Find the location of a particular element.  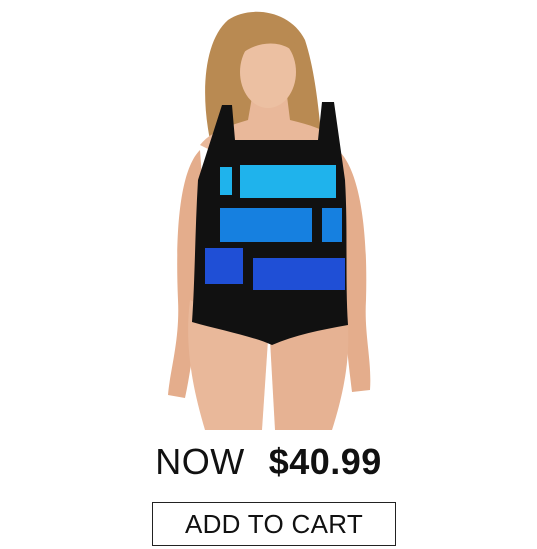

price-line: NOW $40.99 is located at coordinates (268, 462).